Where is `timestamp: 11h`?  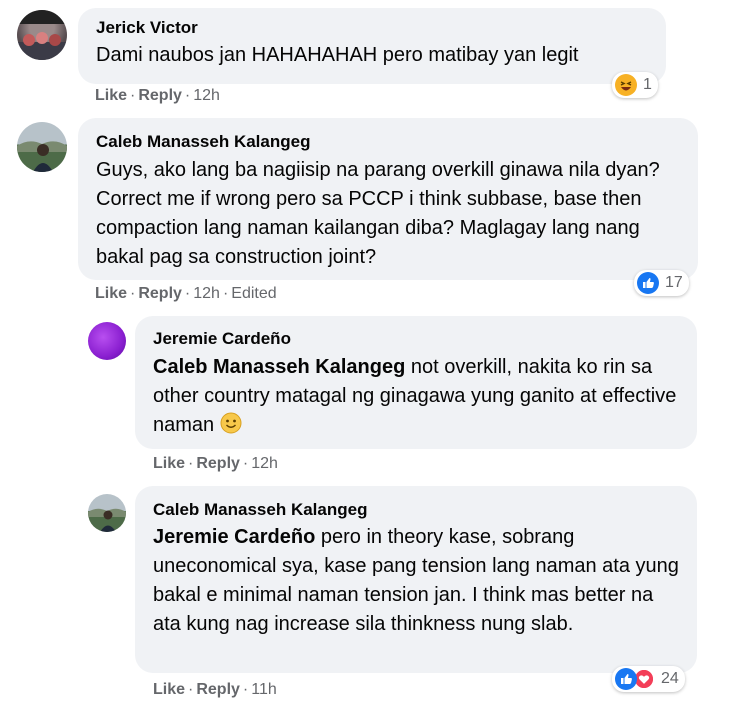 timestamp: 11h is located at coordinates (264, 689).